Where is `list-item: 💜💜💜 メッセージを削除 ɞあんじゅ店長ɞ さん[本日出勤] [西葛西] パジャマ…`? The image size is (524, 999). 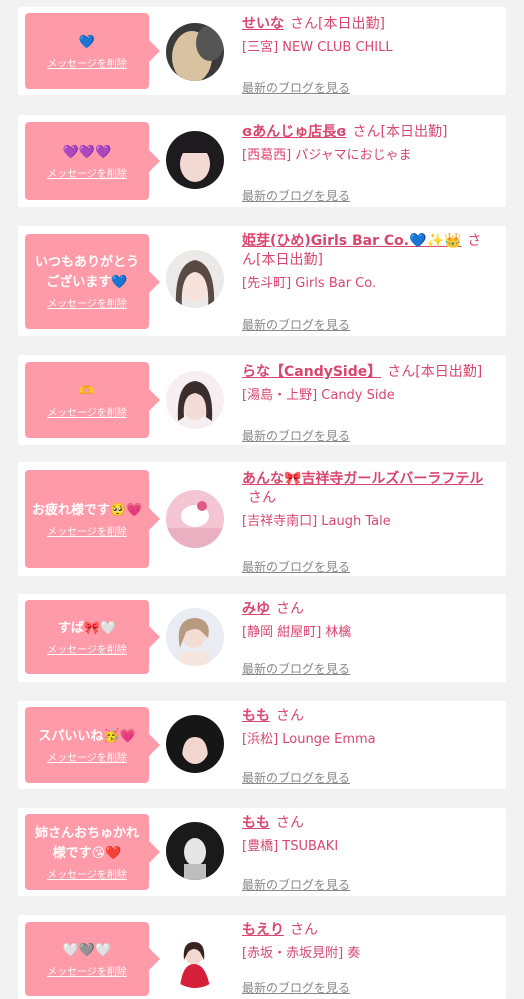
list-item: 💜💜💜 メッセージを削除 ɞあんじゅ店長ɞ さん[本日出勤] [西葛西] パジャマ… is located at coordinates (262, 161).